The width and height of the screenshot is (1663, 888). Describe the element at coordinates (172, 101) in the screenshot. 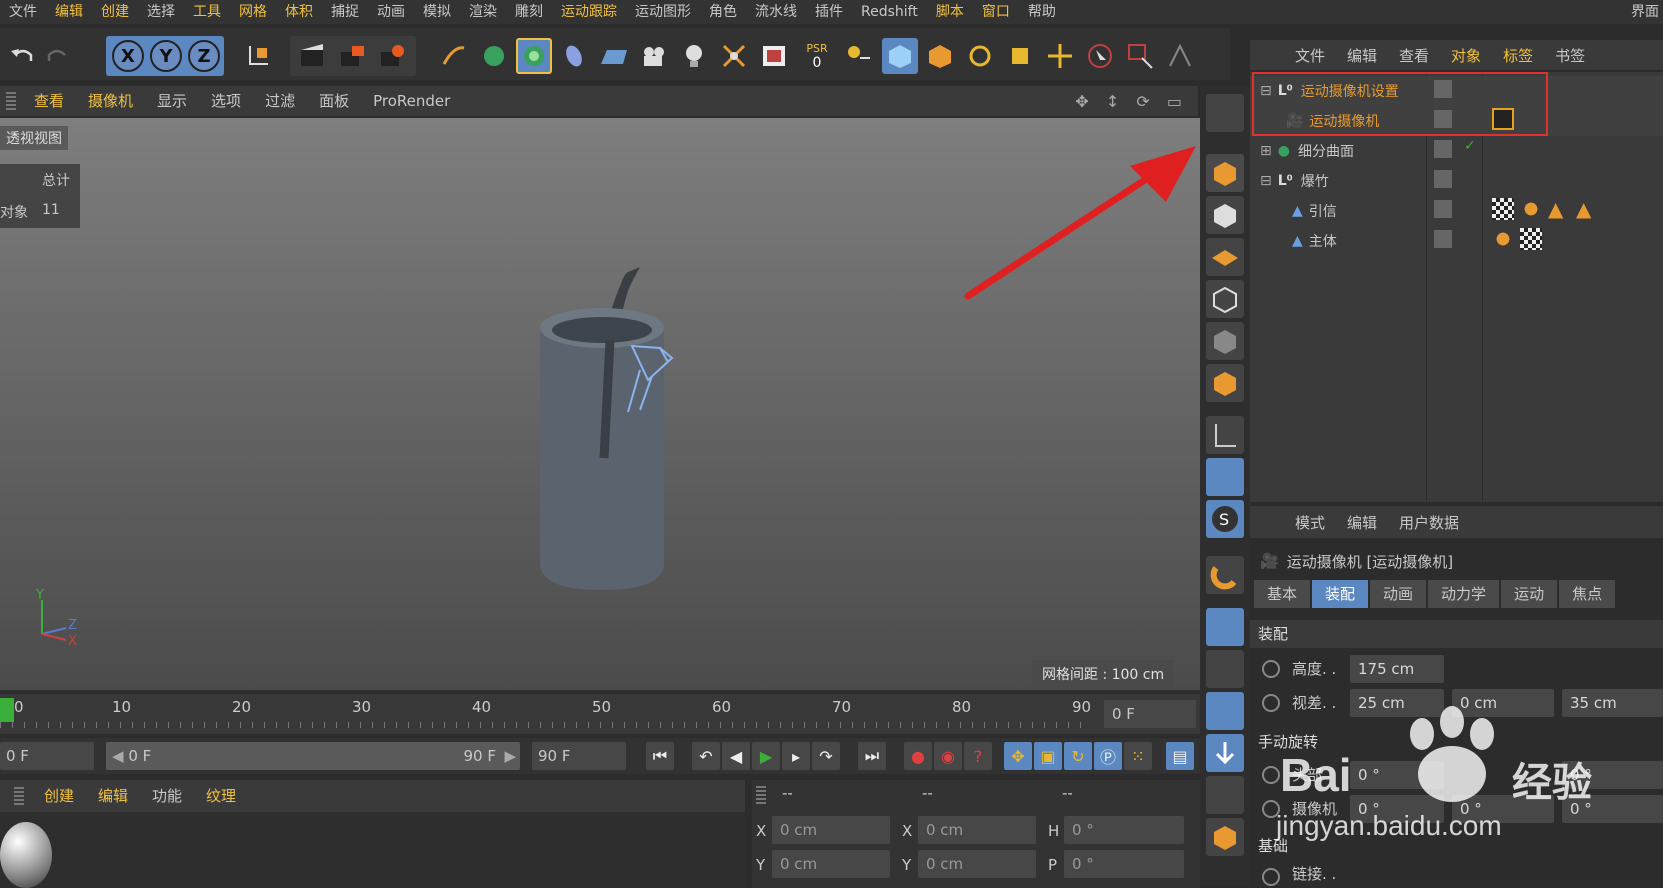

I see `viewport-menu-display: 显示` at that location.